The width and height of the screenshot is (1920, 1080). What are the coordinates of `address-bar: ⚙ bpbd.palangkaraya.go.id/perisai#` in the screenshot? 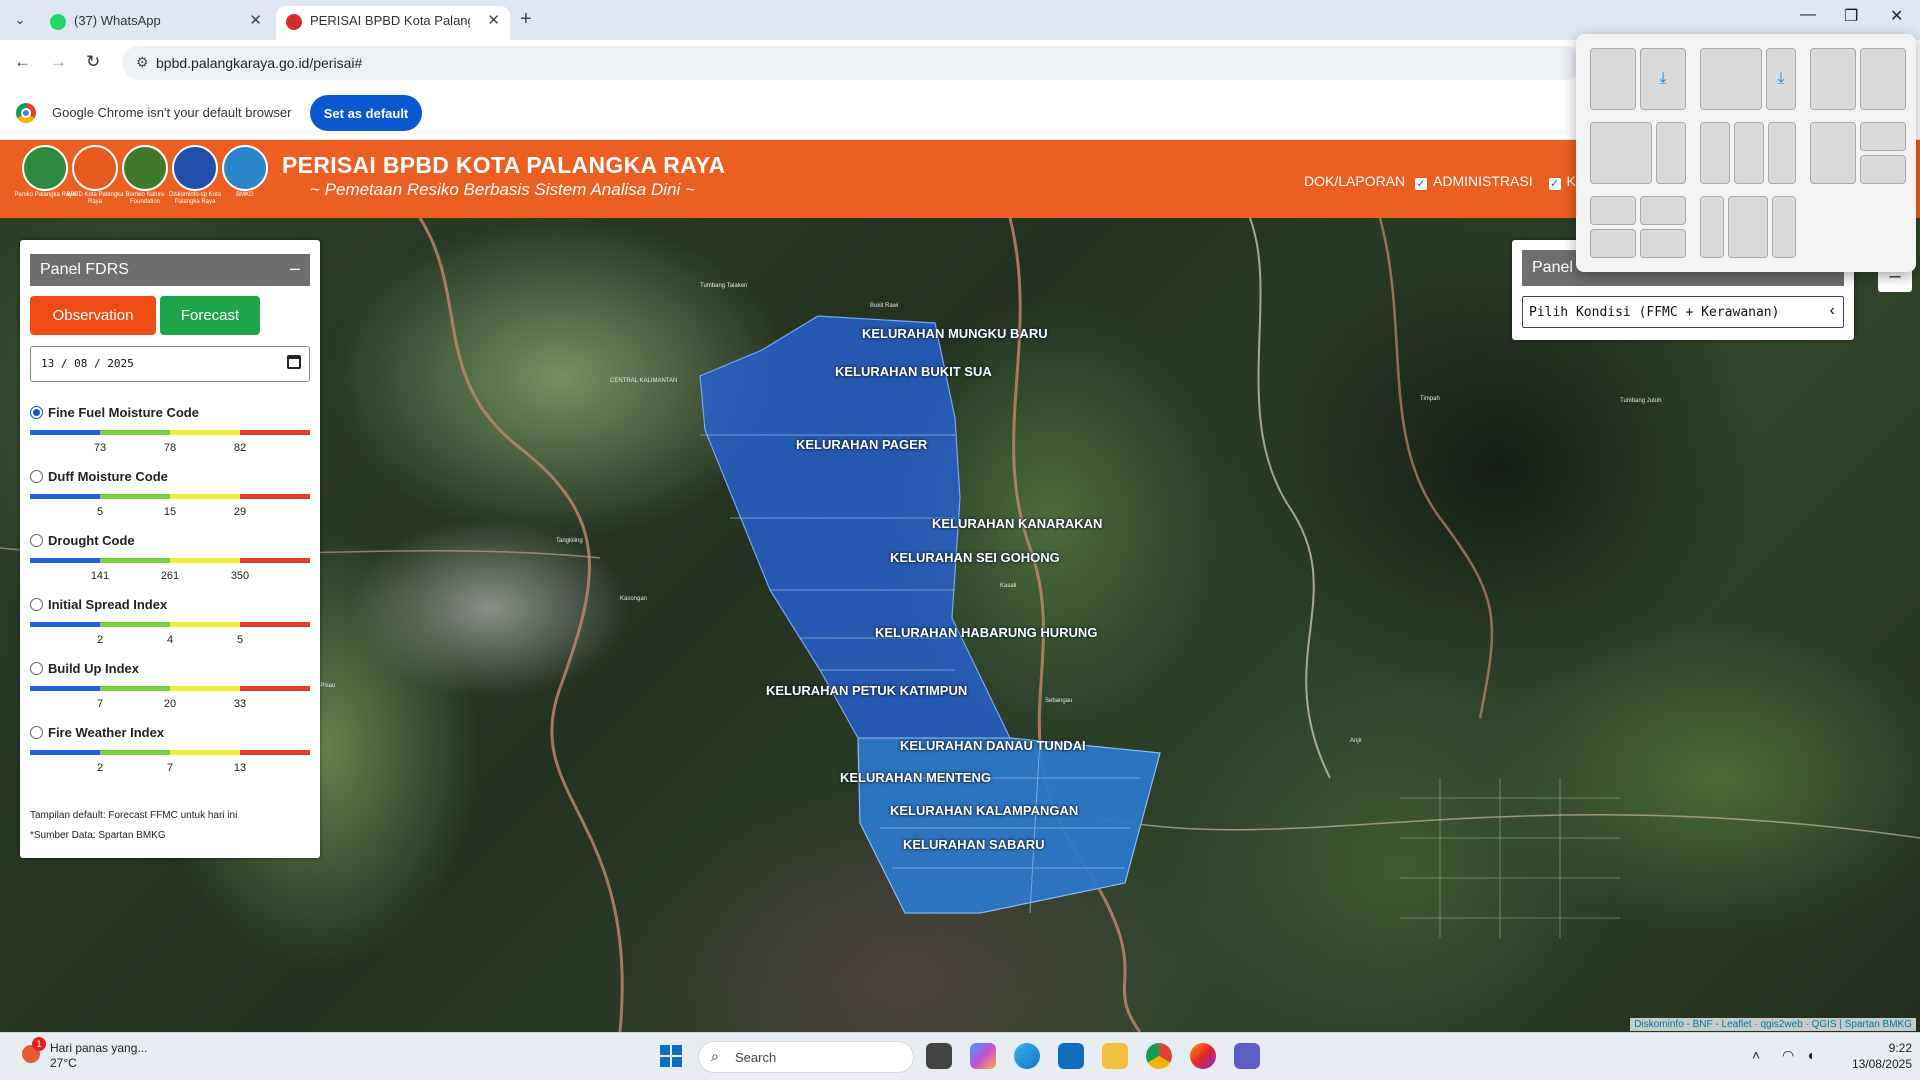 It's located at (852, 63).